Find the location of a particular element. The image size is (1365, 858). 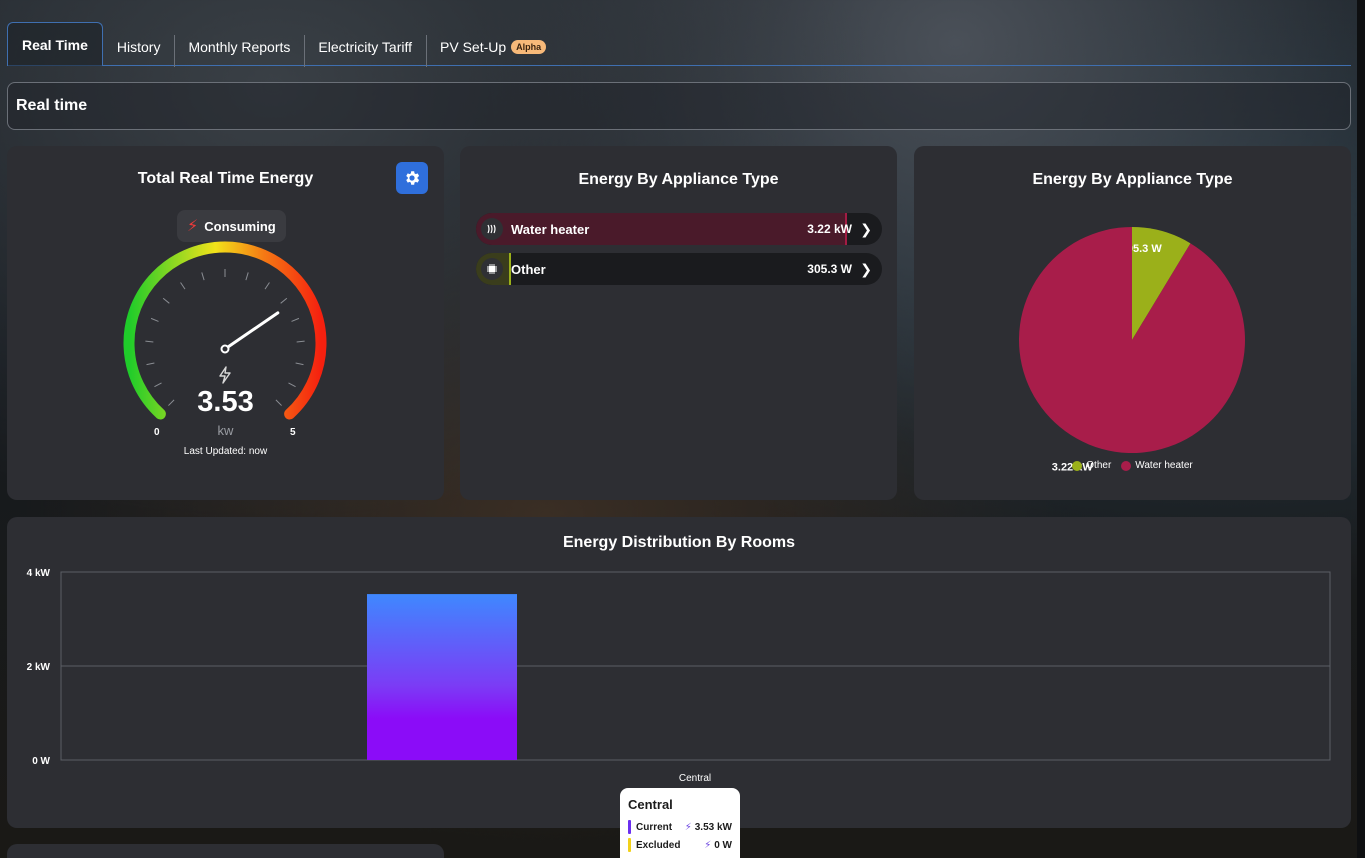

appliance-row-other: Other 305.3 W ❯ is located at coordinates (679, 269).